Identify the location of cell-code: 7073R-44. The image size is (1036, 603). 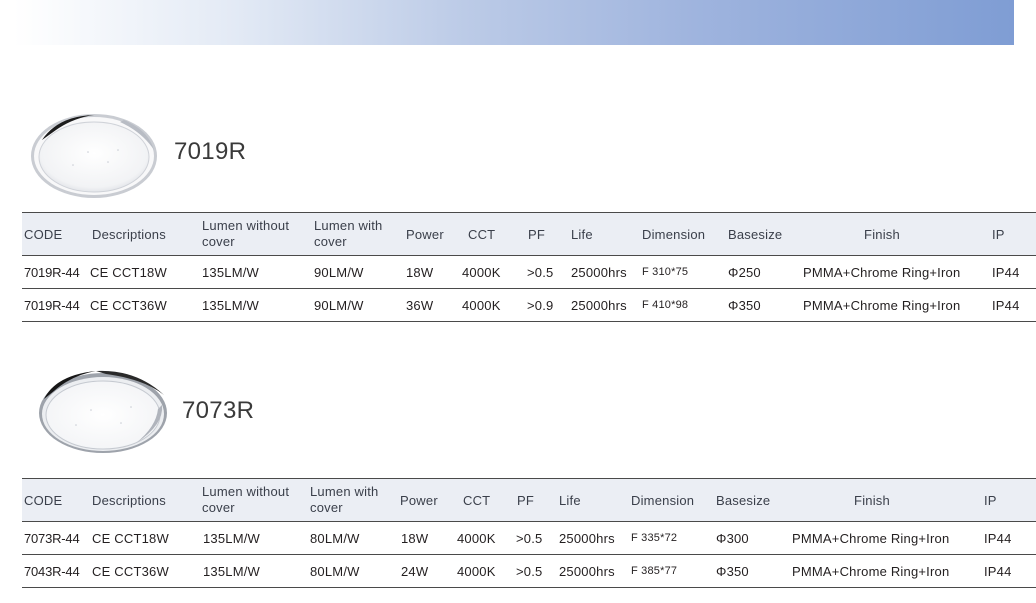
(52, 538).